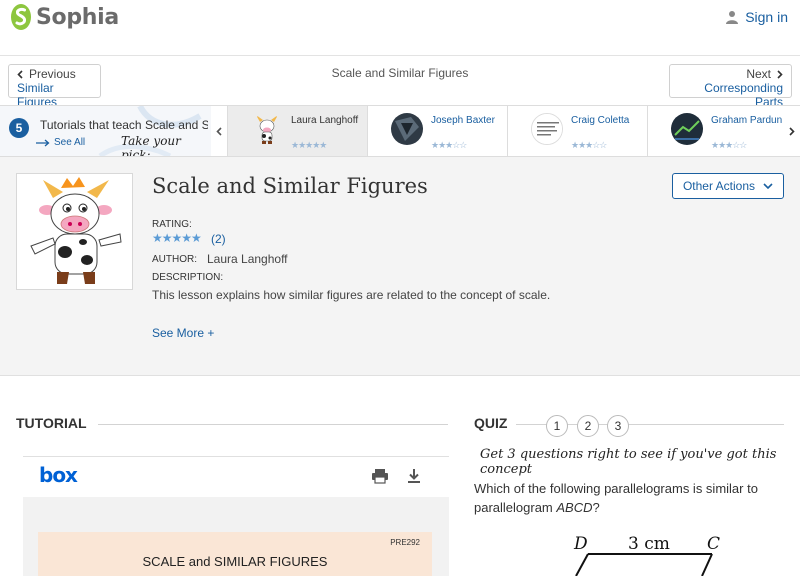  What do you see at coordinates (766, 17) in the screenshot?
I see `sign-in-label: Sign in` at bounding box center [766, 17].